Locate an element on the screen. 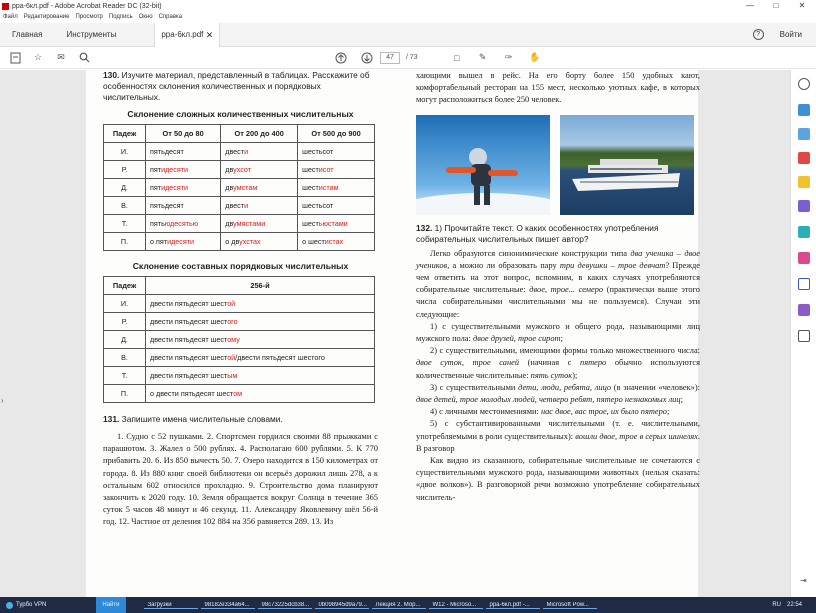  cruise-ship-photo is located at coordinates (627, 164).